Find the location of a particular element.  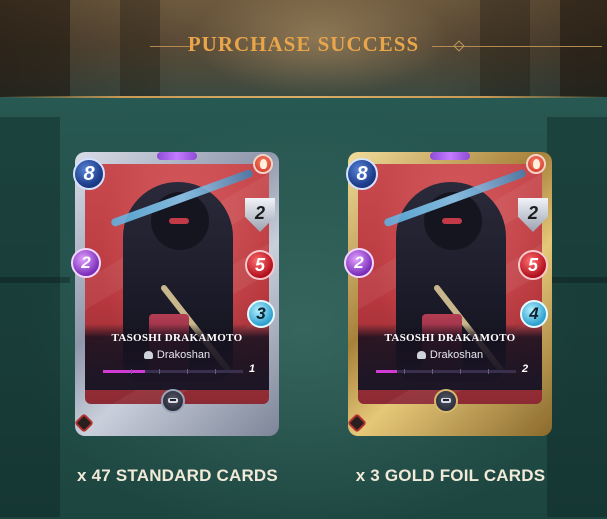

speed-stat: 4 is located at coordinates (534, 314).